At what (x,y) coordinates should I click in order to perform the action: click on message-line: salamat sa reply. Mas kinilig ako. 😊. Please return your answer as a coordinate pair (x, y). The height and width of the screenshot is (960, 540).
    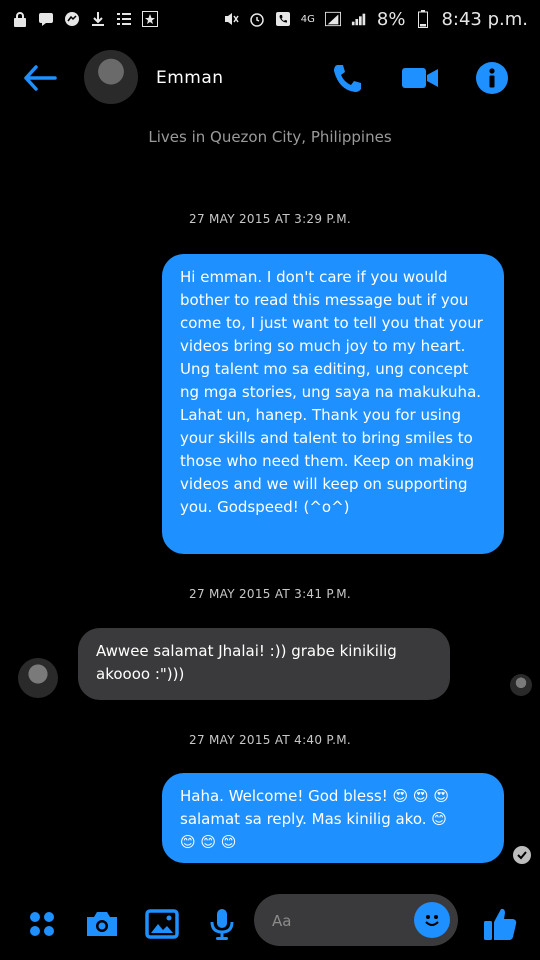
    Looking at the image, I should click on (313, 819).